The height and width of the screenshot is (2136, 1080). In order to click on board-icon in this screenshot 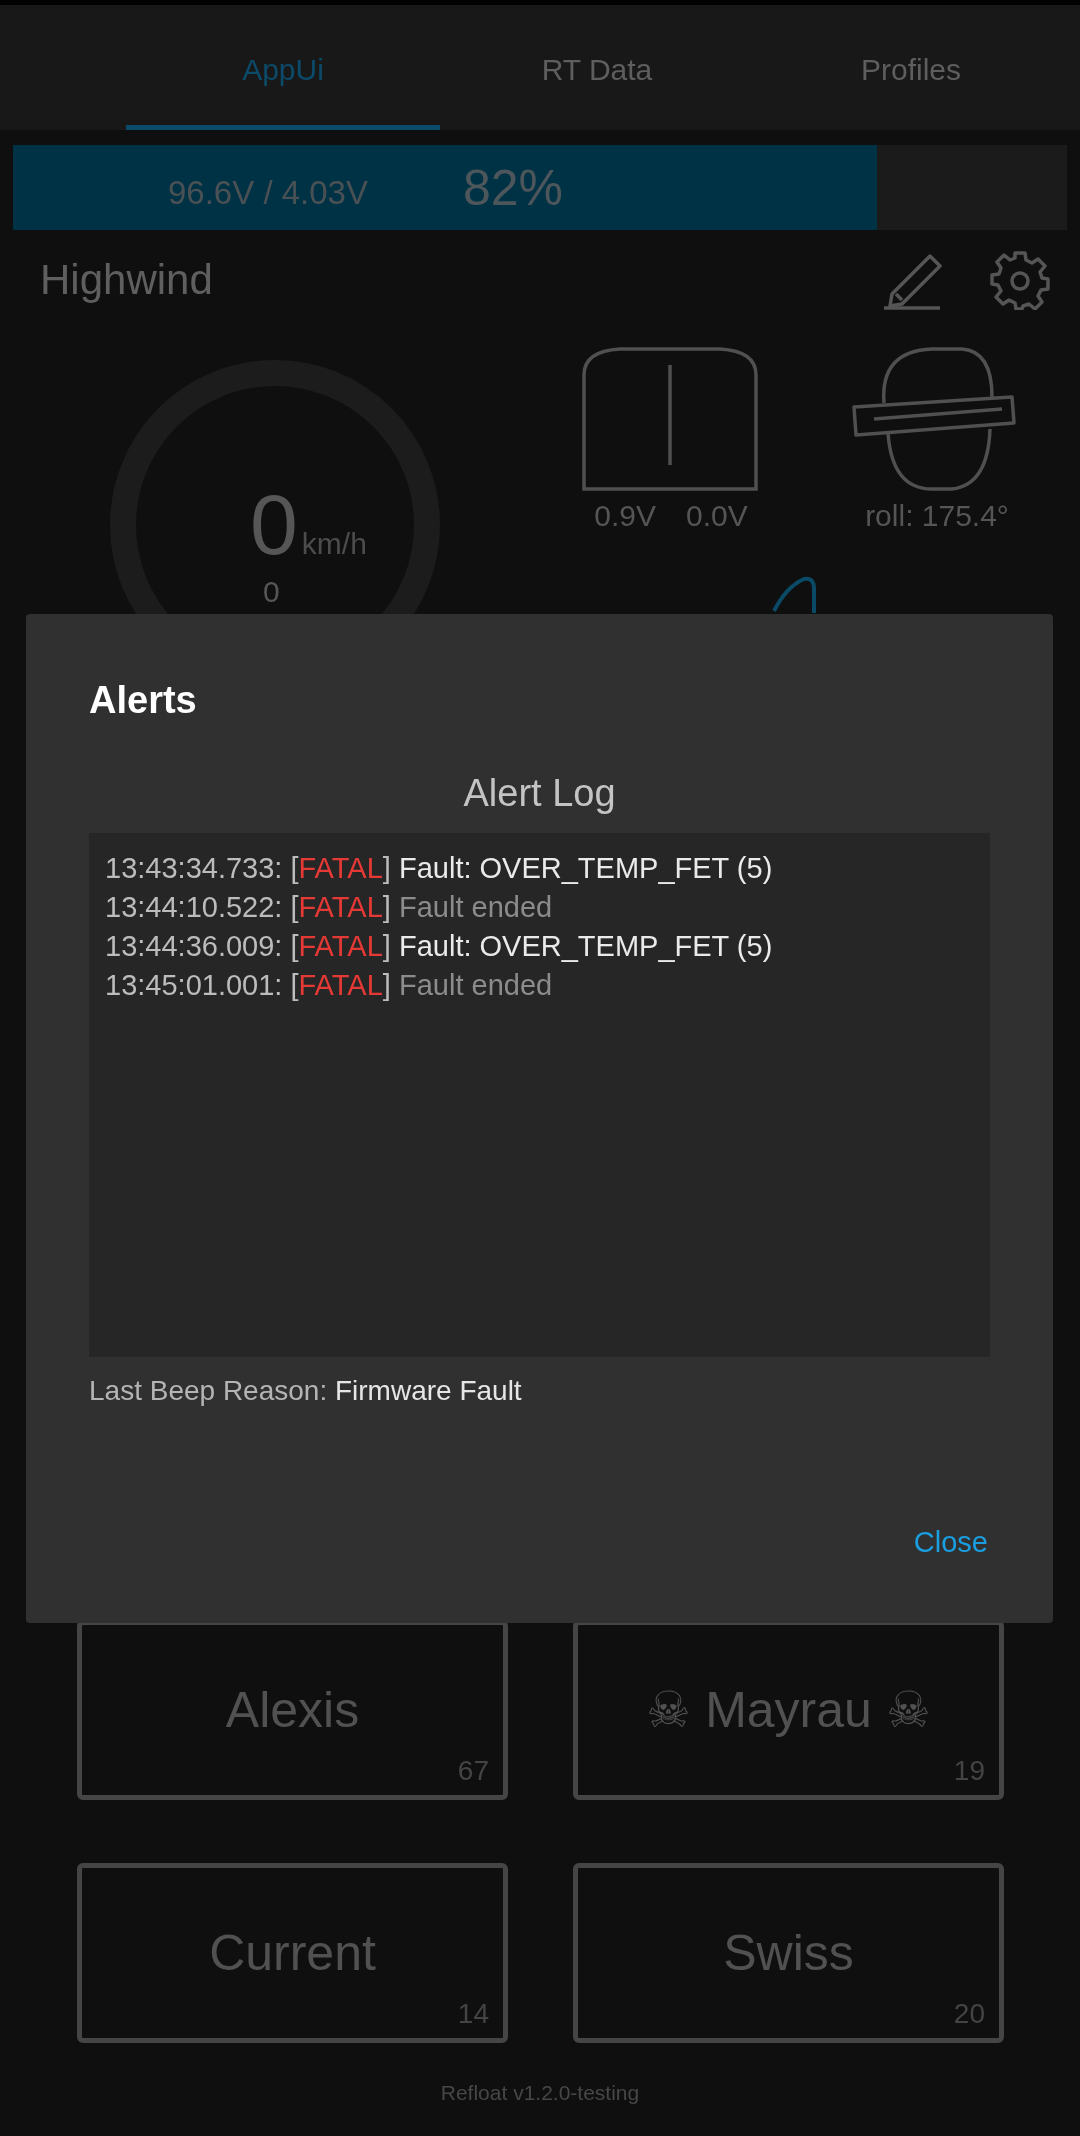, I will do `click(794, 595)`.